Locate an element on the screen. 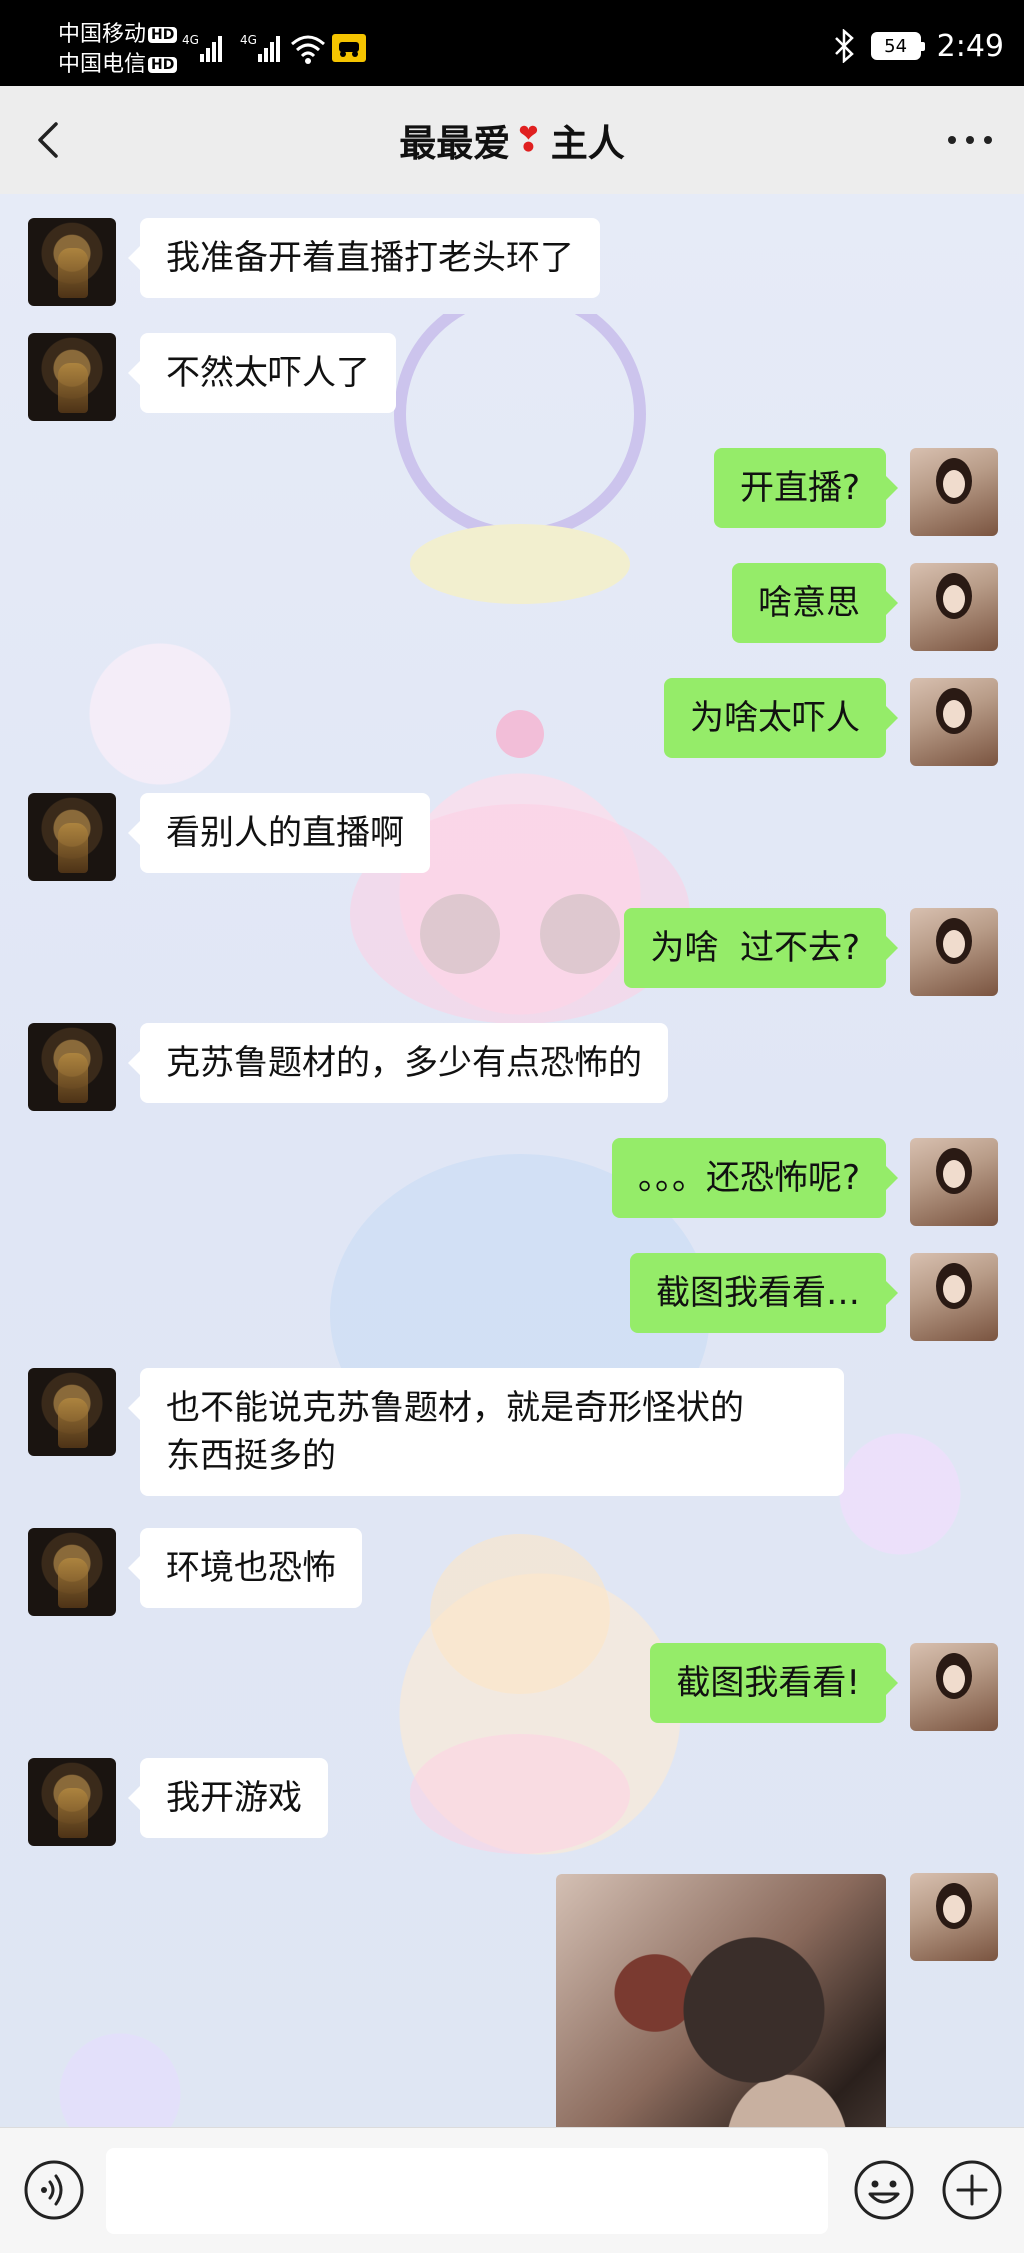 The image size is (1024, 2253). chat-header: 最最爱 ❣ 主人 is located at coordinates (512, 140).